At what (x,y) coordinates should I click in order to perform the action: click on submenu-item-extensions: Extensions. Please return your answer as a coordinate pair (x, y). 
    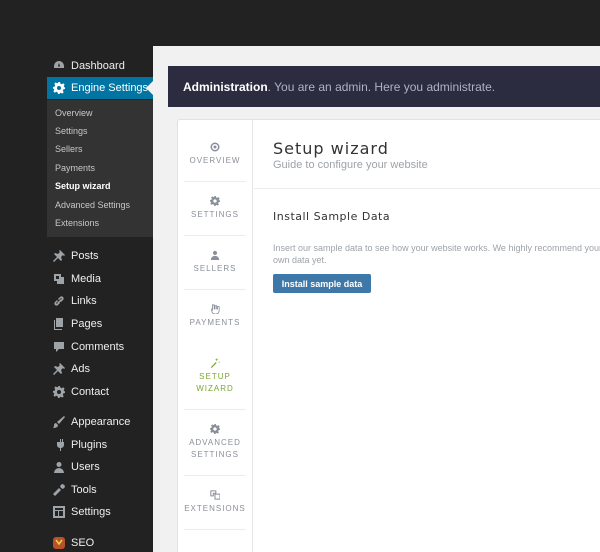
    Looking at the image, I should click on (77, 223).